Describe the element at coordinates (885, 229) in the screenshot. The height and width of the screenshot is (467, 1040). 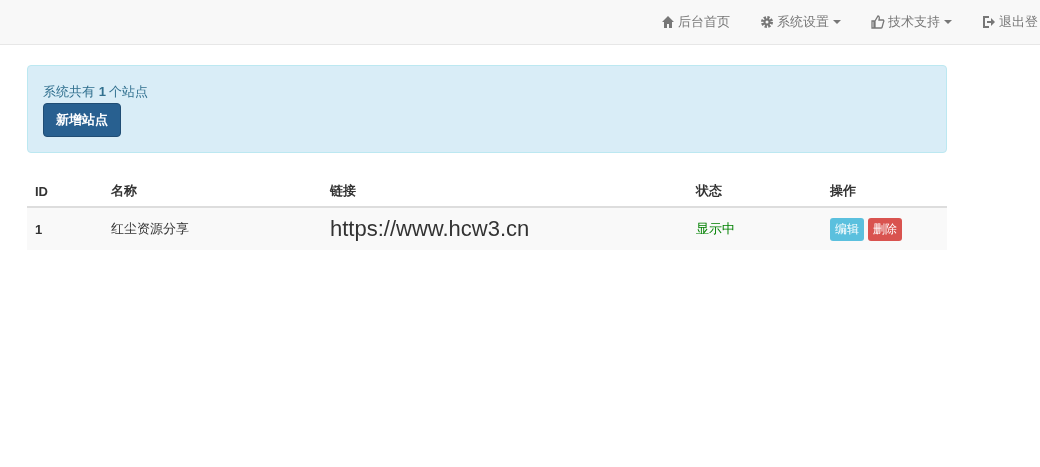
I see `delete-button: 删除` at that location.